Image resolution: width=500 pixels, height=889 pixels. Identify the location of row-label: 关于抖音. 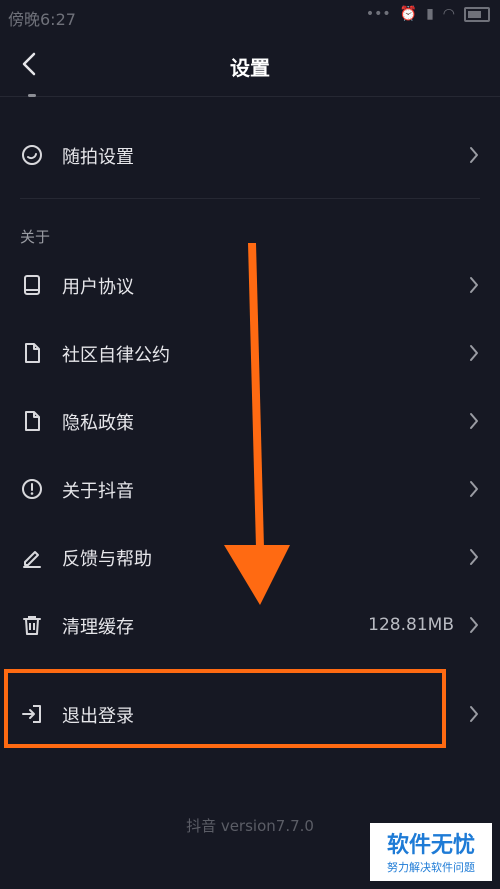
(98, 491).